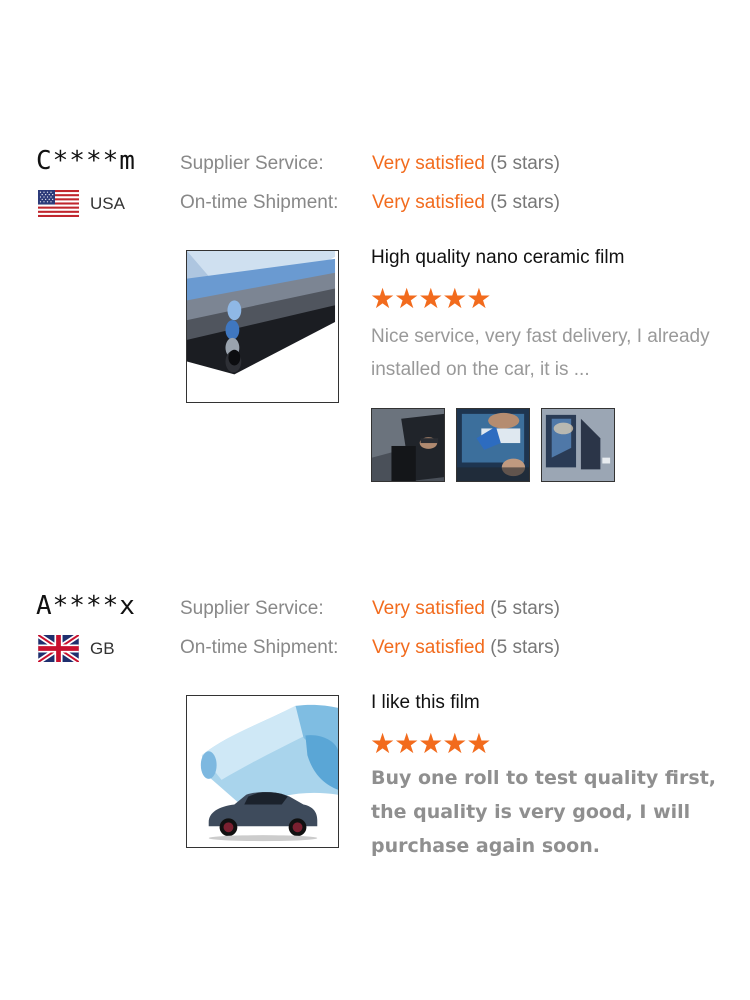 This screenshot has width=750, height=1000. What do you see at coordinates (58, 203) in the screenshot?
I see `us-flag-icon` at bounding box center [58, 203].